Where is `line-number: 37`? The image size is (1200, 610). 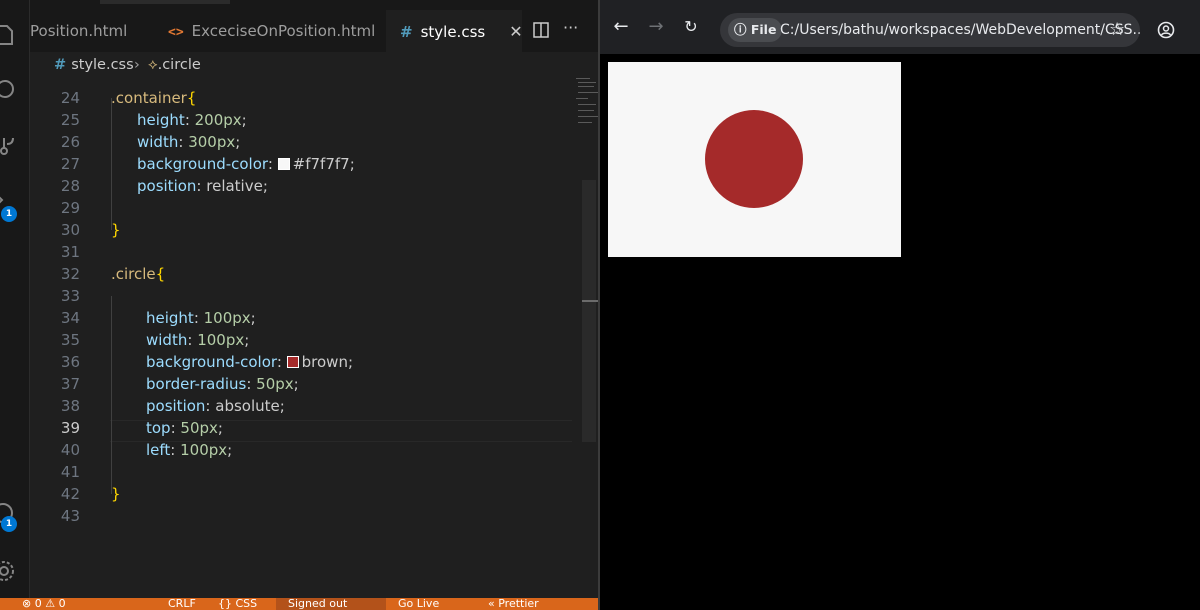
line-number: 37 is located at coordinates (70, 384).